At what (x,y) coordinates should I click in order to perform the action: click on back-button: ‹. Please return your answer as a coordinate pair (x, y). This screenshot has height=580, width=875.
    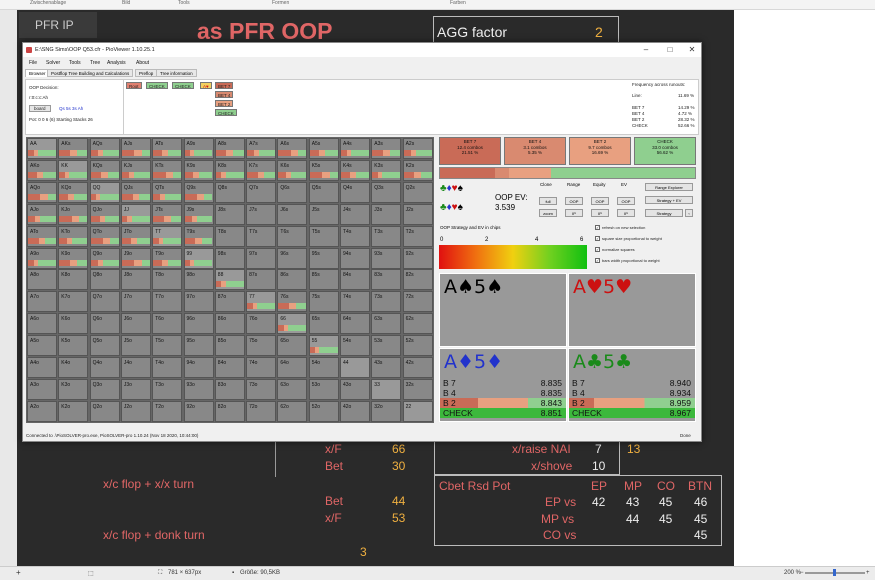
    Looking at the image, I should click on (689, 213).